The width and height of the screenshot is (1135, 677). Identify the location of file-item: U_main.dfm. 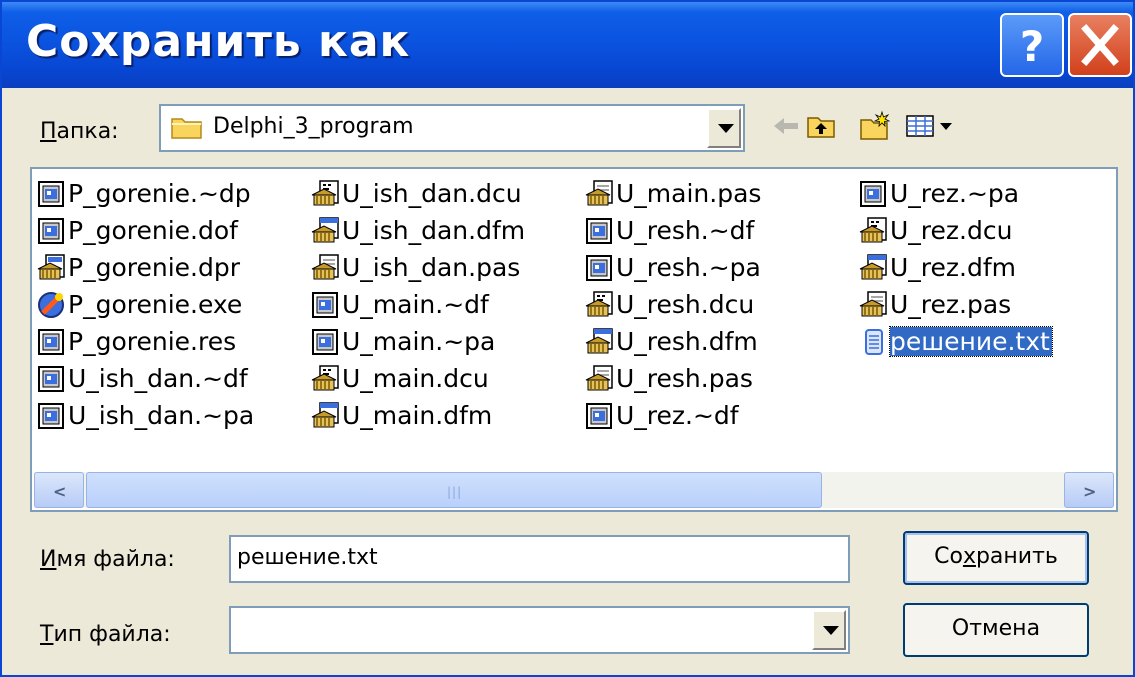
(417, 415).